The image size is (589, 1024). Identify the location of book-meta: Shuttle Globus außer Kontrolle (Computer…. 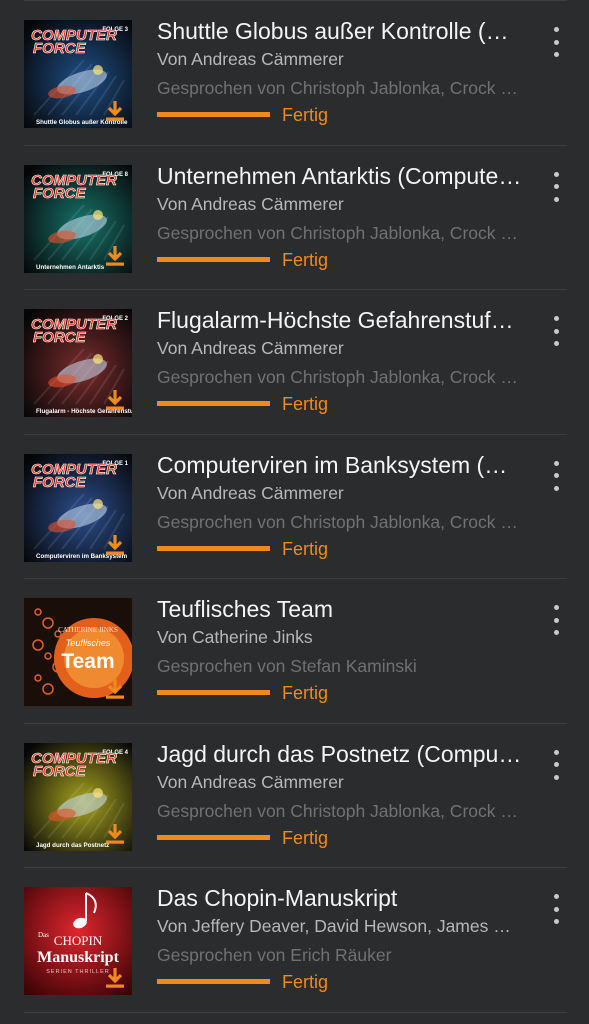
(339, 72).